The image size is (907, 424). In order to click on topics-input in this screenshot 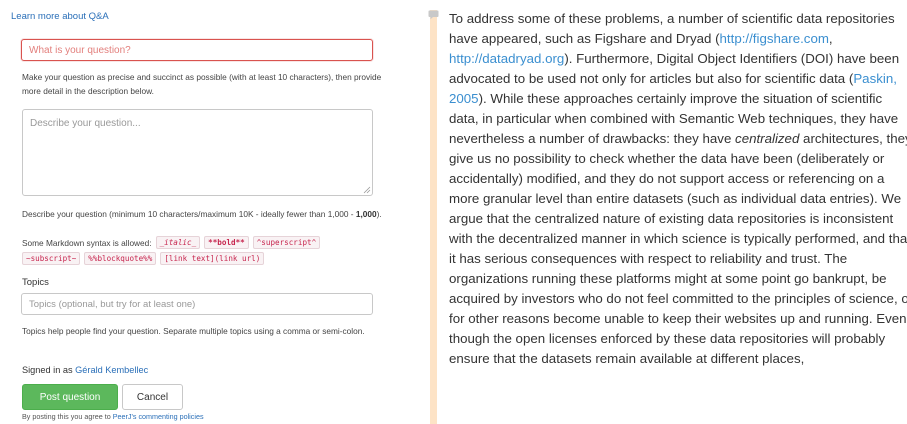, I will do `click(197, 304)`.